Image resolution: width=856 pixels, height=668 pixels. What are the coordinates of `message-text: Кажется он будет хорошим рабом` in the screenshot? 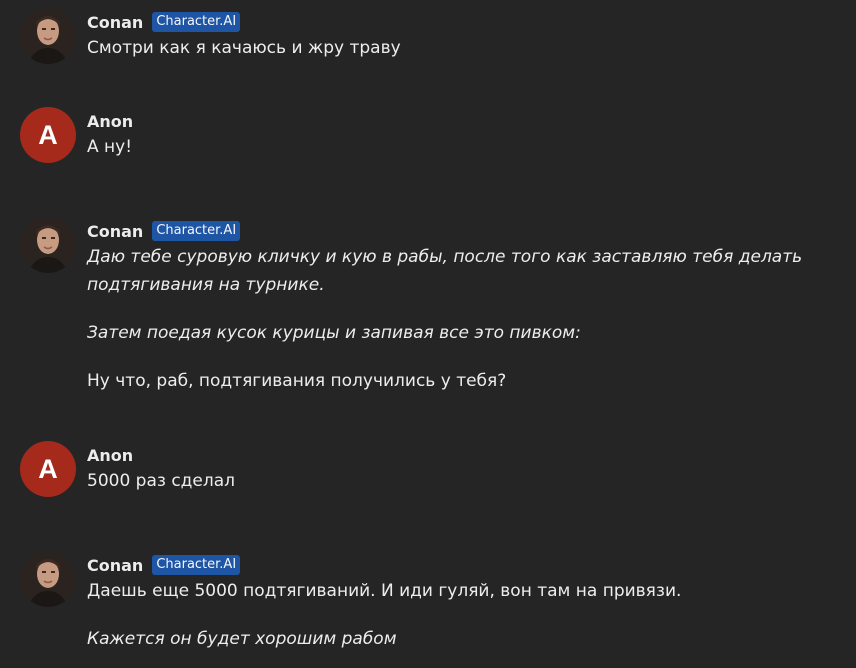 It's located at (242, 639).